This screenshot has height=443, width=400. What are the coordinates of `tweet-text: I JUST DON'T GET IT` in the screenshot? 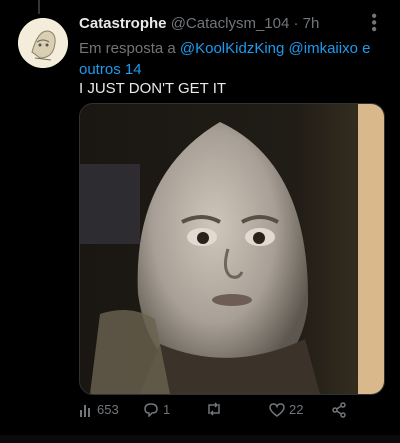 It's located at (153, 88).